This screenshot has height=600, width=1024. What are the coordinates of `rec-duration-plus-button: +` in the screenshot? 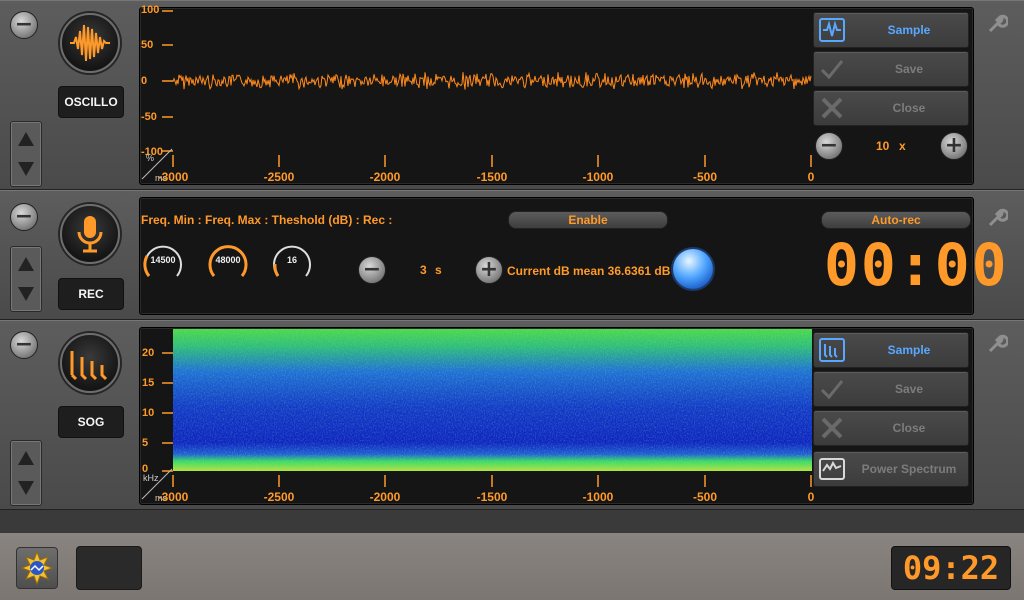 It's located at (489, 270).